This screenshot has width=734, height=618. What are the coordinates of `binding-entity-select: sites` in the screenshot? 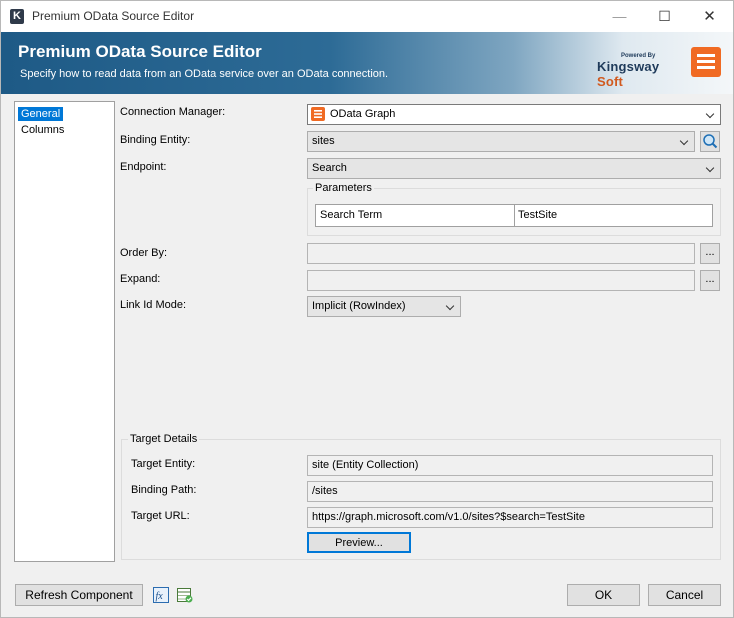 It's located at (501, 141).